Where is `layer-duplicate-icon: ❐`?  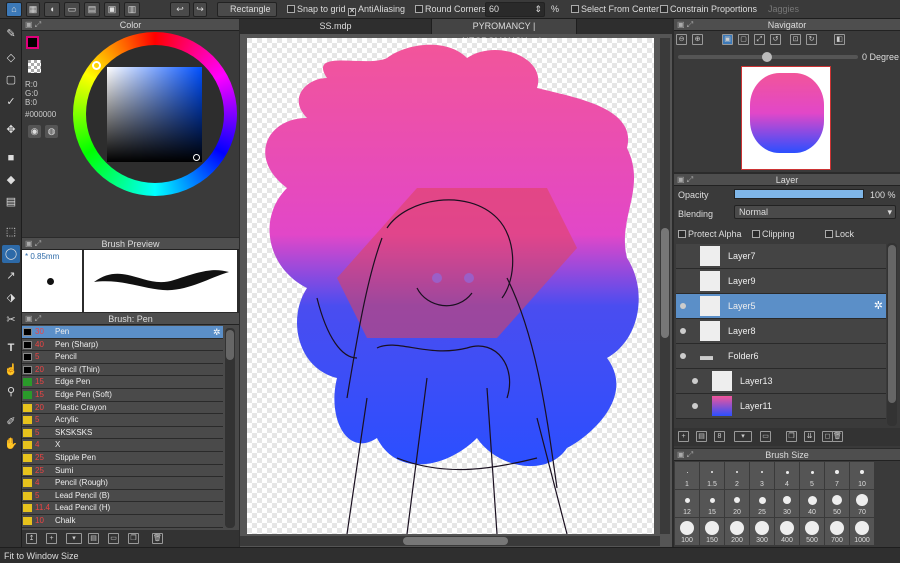 layer-duplicate-icon: ❐ is located at coordinates (791, 436).